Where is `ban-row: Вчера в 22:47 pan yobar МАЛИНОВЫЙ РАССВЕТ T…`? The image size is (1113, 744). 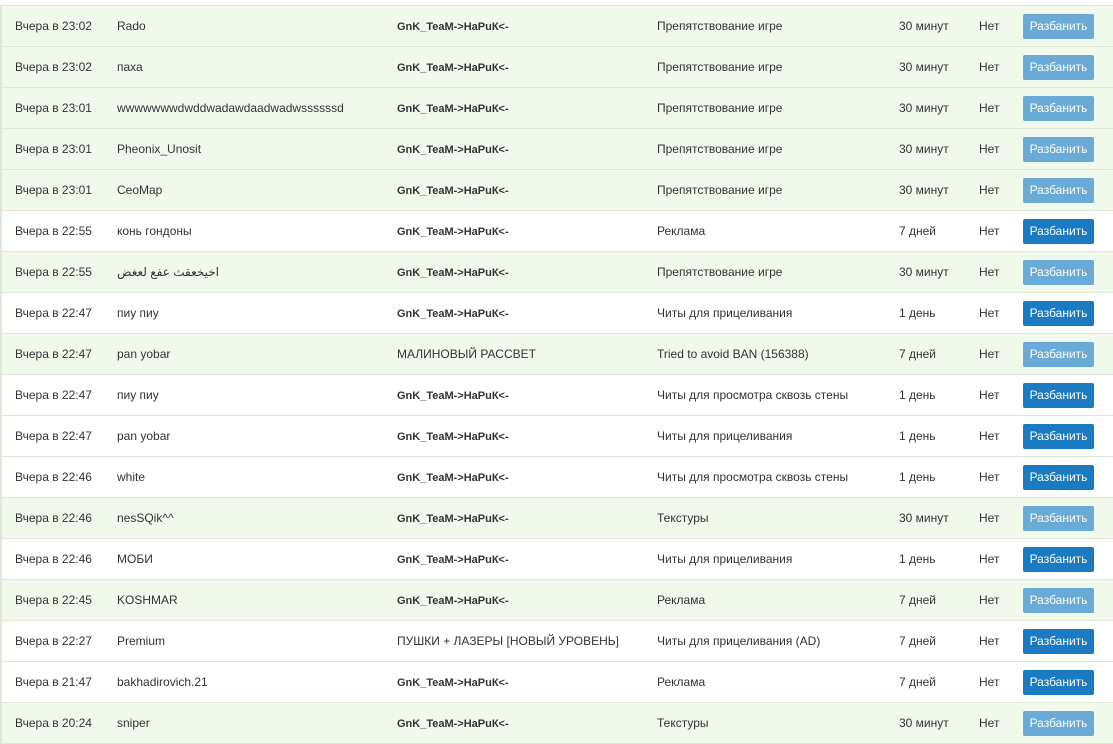
ban-row: Вчера в 22:47 pan yobar МАЛИНОВЫЙ РАССВЕТ T… is located at coordinates (556, 354).